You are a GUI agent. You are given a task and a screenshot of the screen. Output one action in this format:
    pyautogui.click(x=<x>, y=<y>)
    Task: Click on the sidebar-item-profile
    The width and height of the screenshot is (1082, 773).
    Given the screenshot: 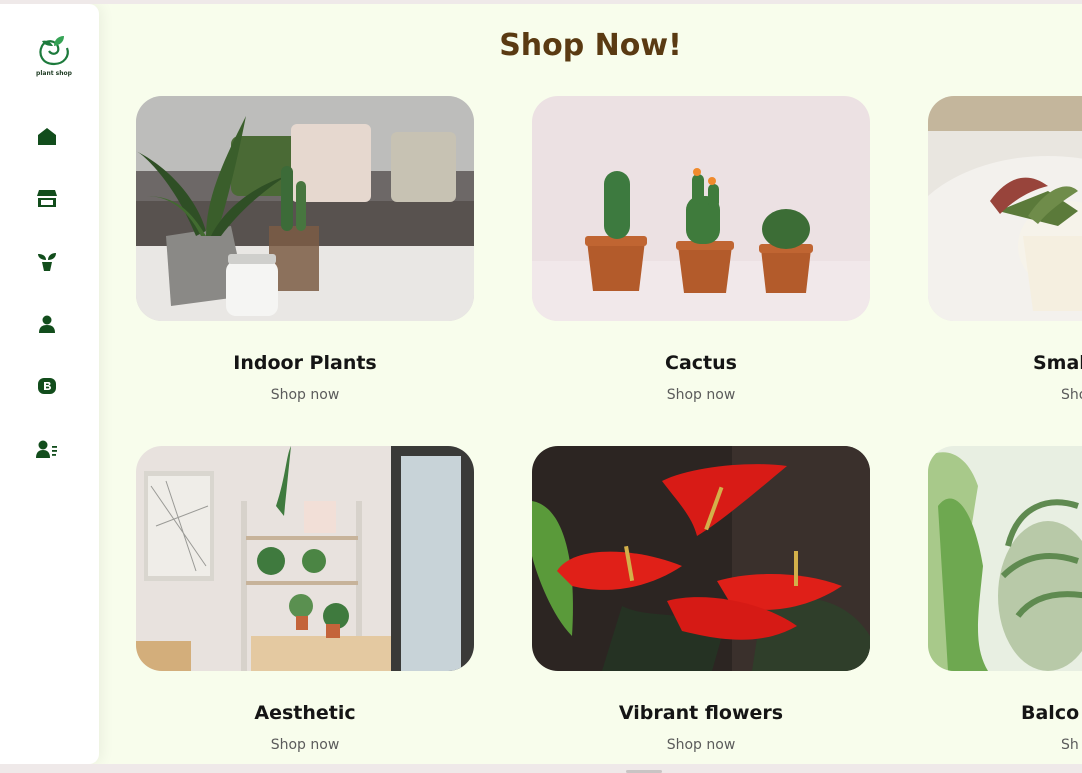 What is the action you would take?
    pyautogui.click(x=47, y=324)
    